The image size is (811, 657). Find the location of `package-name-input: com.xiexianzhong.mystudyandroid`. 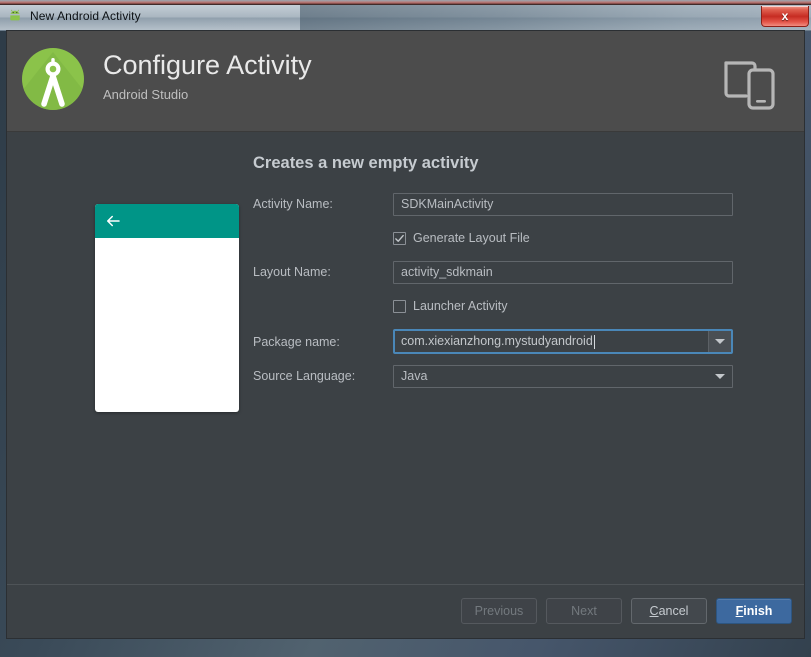

package-name-input: com.xiexianzhong.mystudyandroid is located at coordinates (551, 341).